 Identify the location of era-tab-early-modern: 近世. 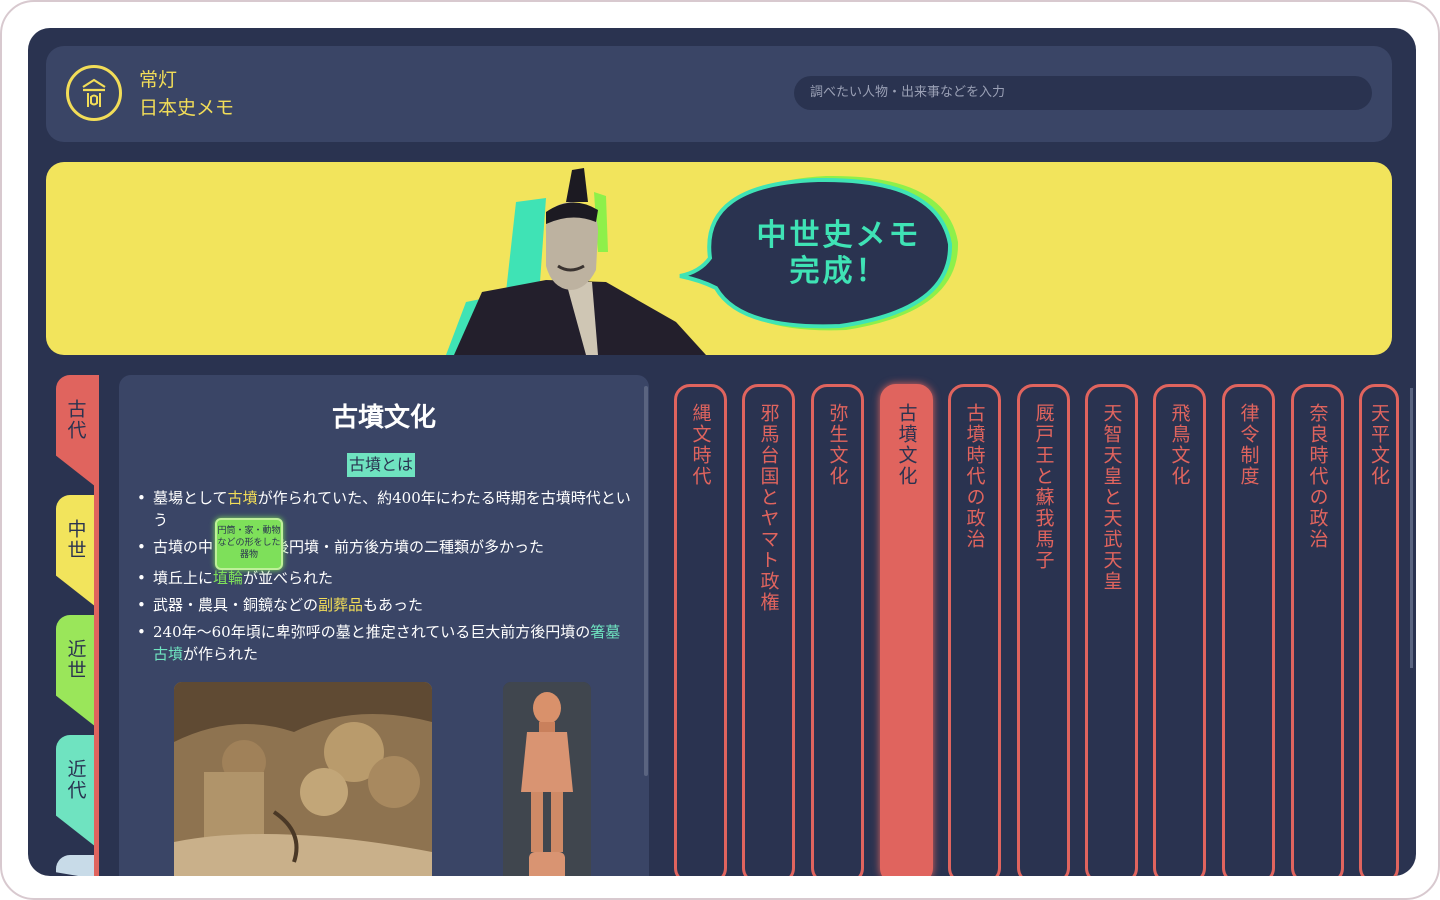
(76, 671).